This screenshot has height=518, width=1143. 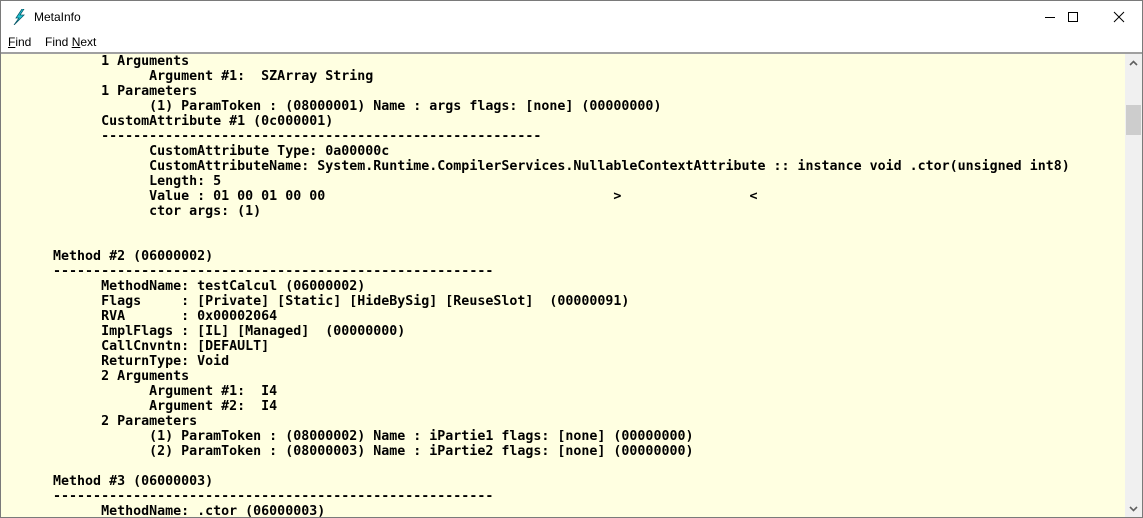 What do you see at coordinates (109, 481) in the screenshot?
I see `metadata-line: Method #3 (06000003)` at bounding box center [109, 481].